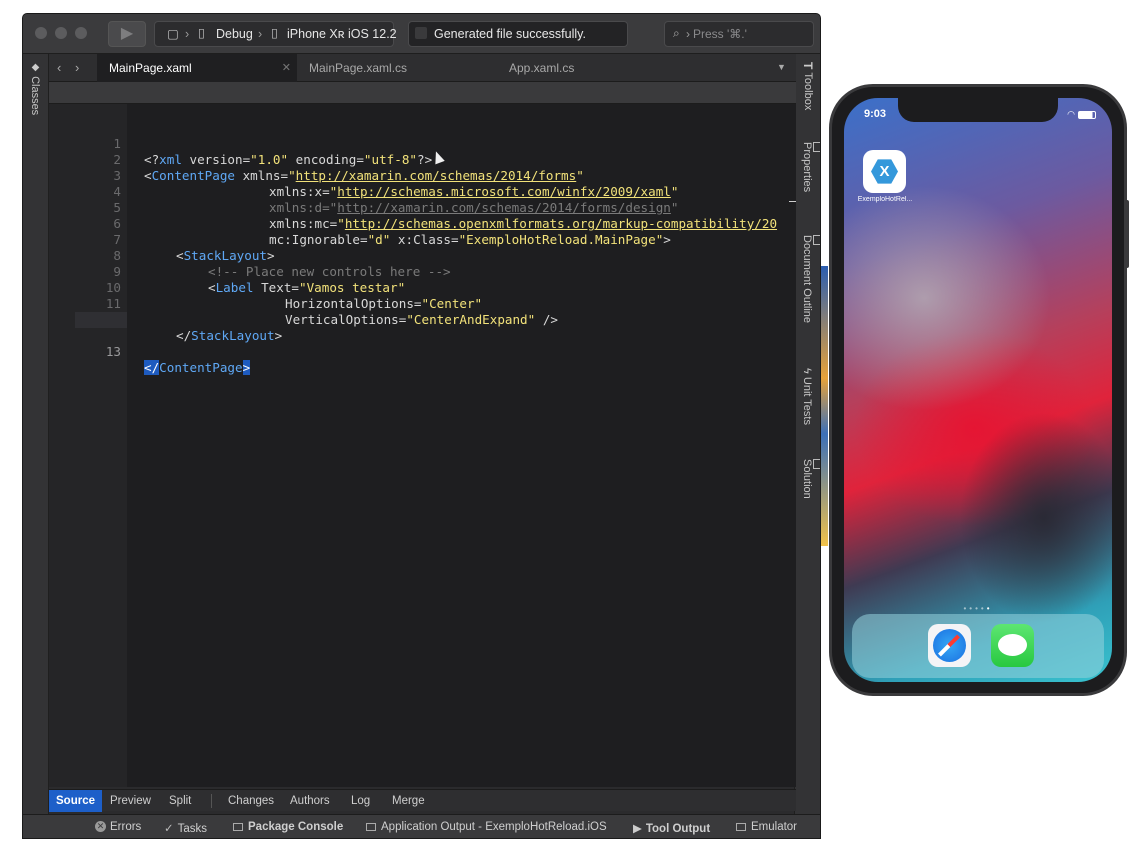 This screenshot has width=1148, height=866. What do you see at coordinates (260, 34) in the screenshot?
I see `chevron-right-icon: ›` at bounding box center [260, 34].